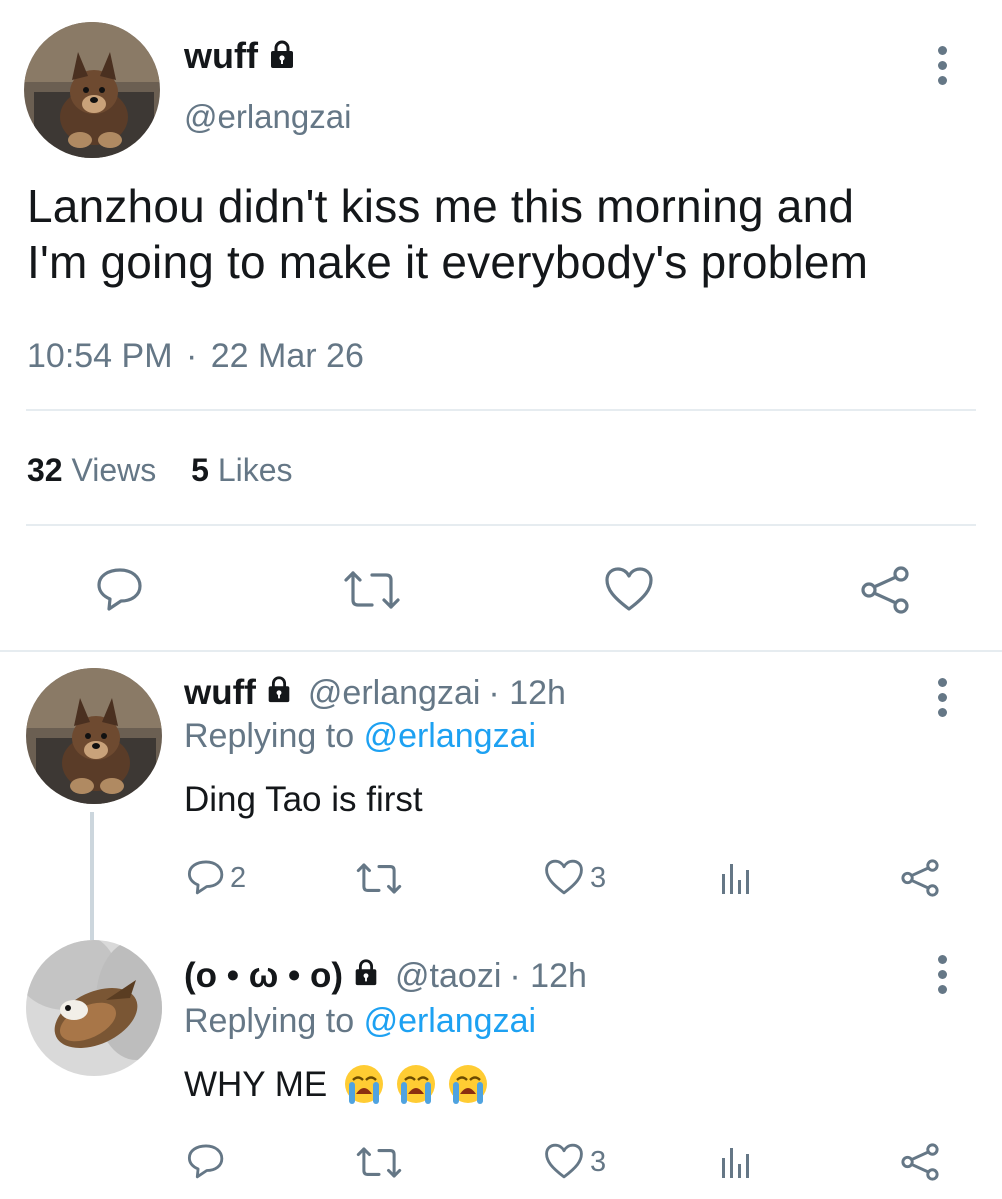  What do you see at coordinates (413, 1085) in the screenshot?
I see `crying-emoji` at bounding box center [413, 1085].